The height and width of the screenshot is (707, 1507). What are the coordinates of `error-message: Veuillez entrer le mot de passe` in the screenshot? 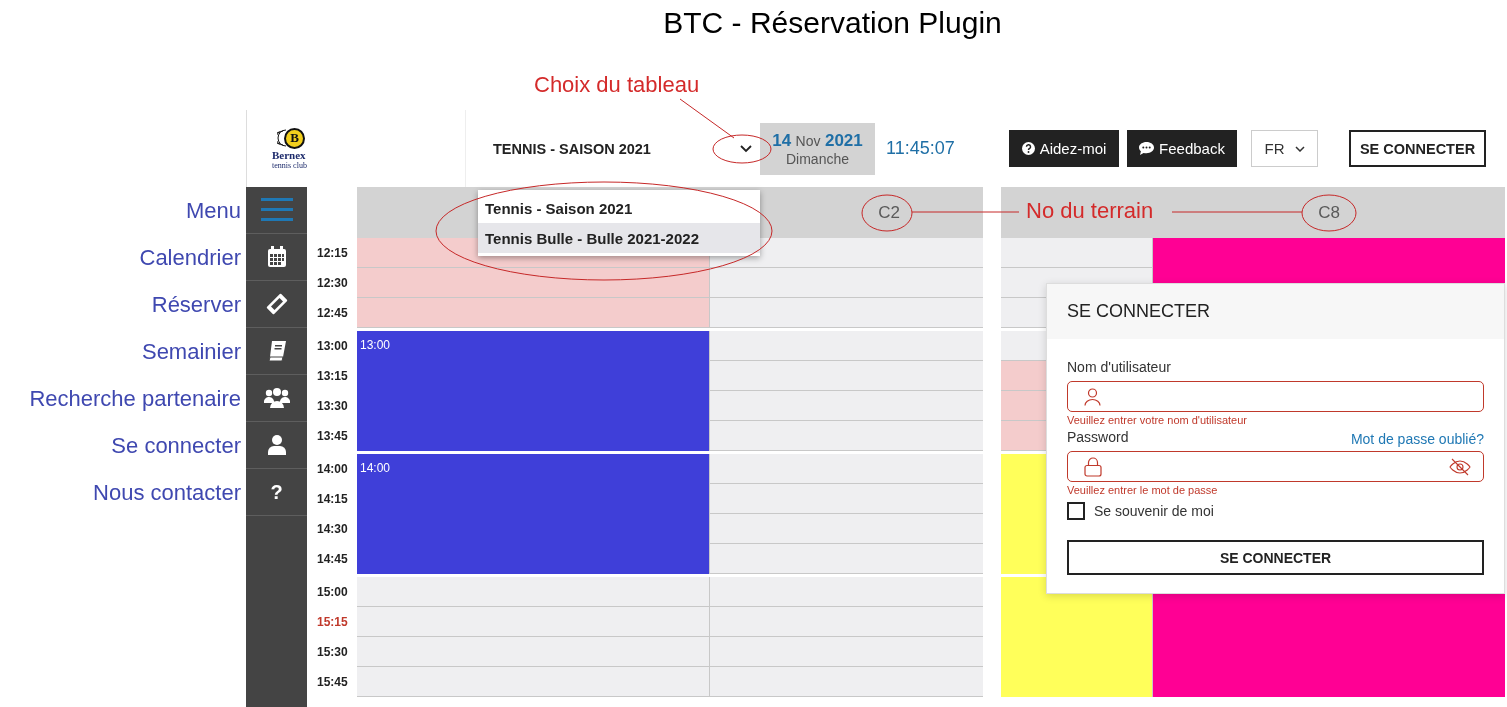 It's located at (1143, 491).